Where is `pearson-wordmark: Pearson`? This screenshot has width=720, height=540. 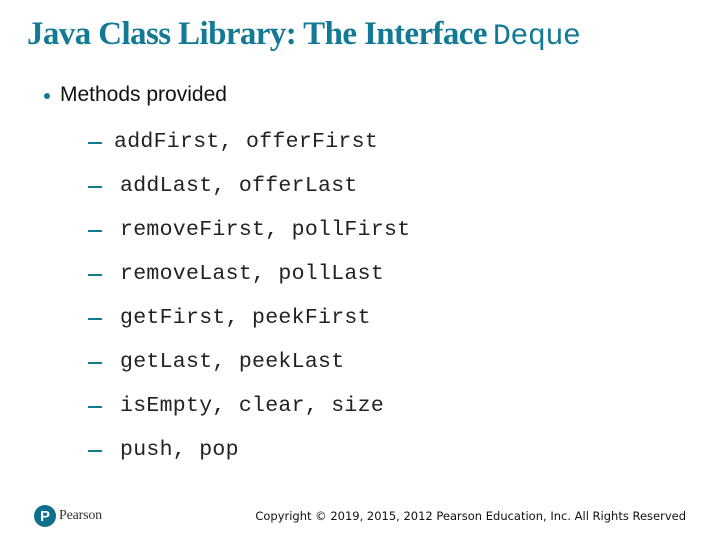 pearson-wordmark: Pearson is located at coordinates (80, 515).